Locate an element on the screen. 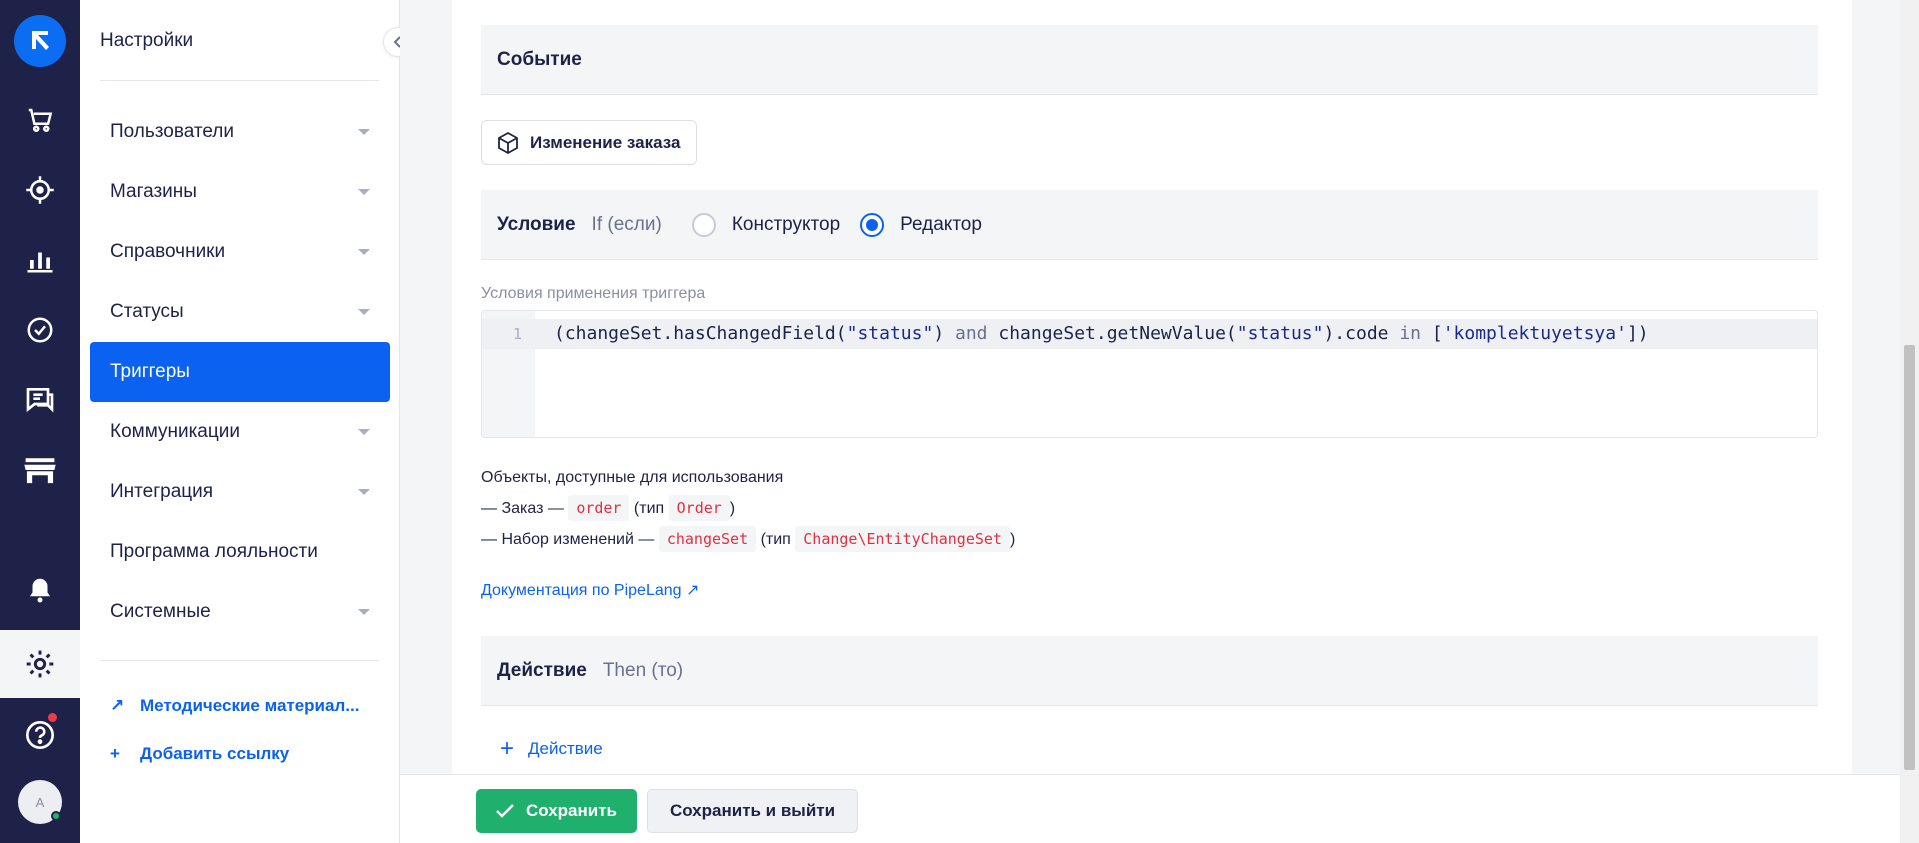  object-row-order: — Заказ — order (тип Order) is located at coordinates (748, 508).